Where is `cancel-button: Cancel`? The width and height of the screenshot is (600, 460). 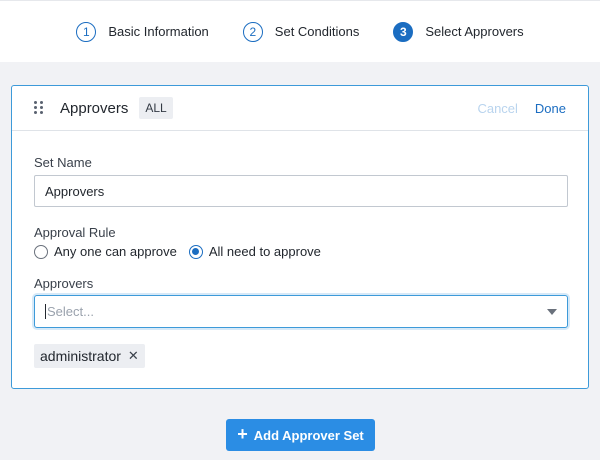
cancel-button: Cancel is located at coordinates (497, 108).